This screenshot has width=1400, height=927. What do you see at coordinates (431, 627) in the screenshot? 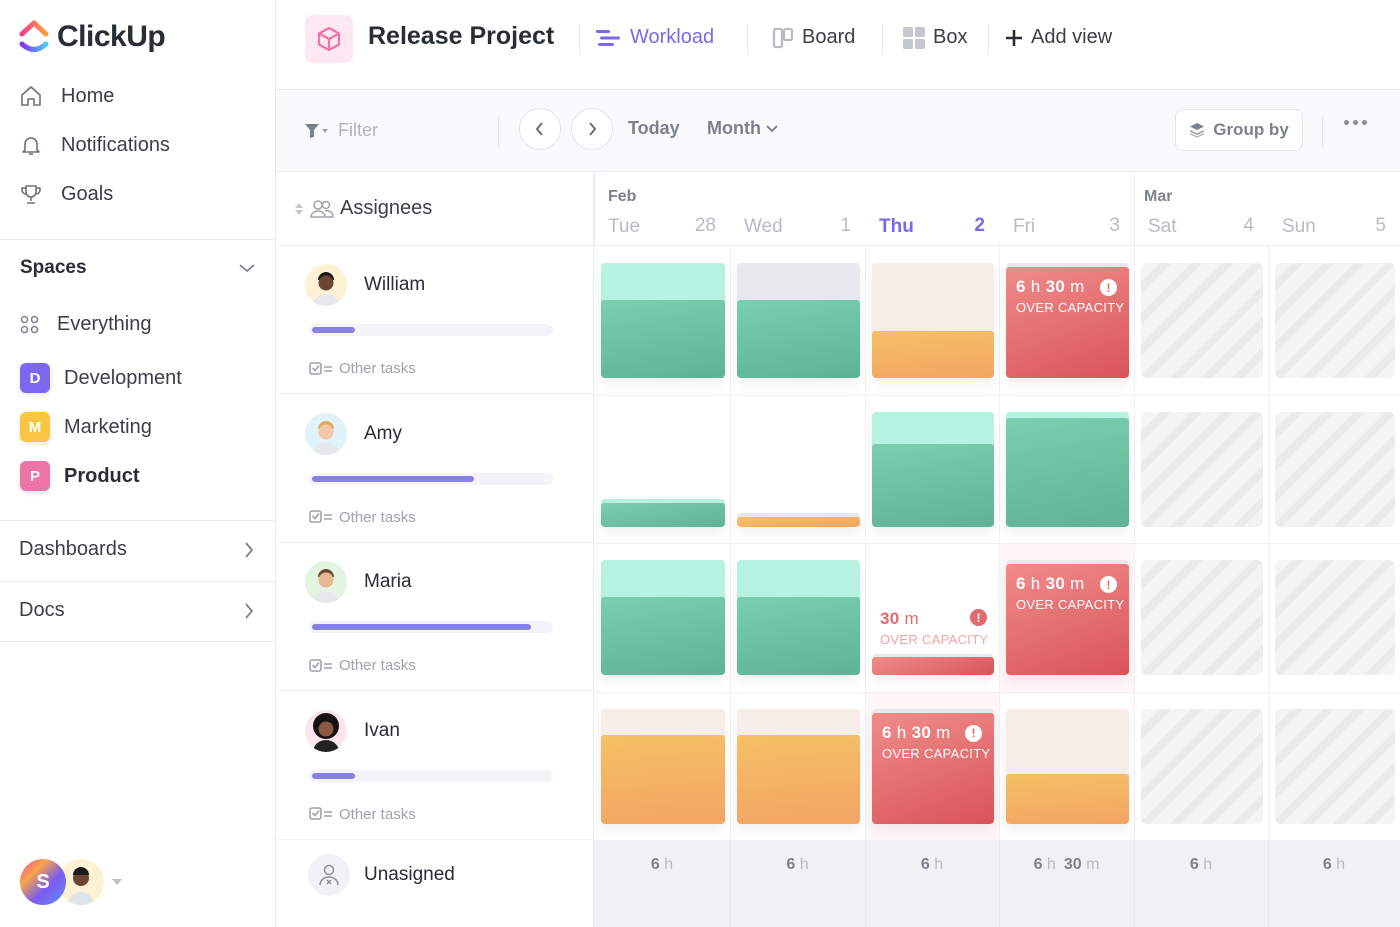
I see `capacity-progress-bar` at bounding box center [431, 627].